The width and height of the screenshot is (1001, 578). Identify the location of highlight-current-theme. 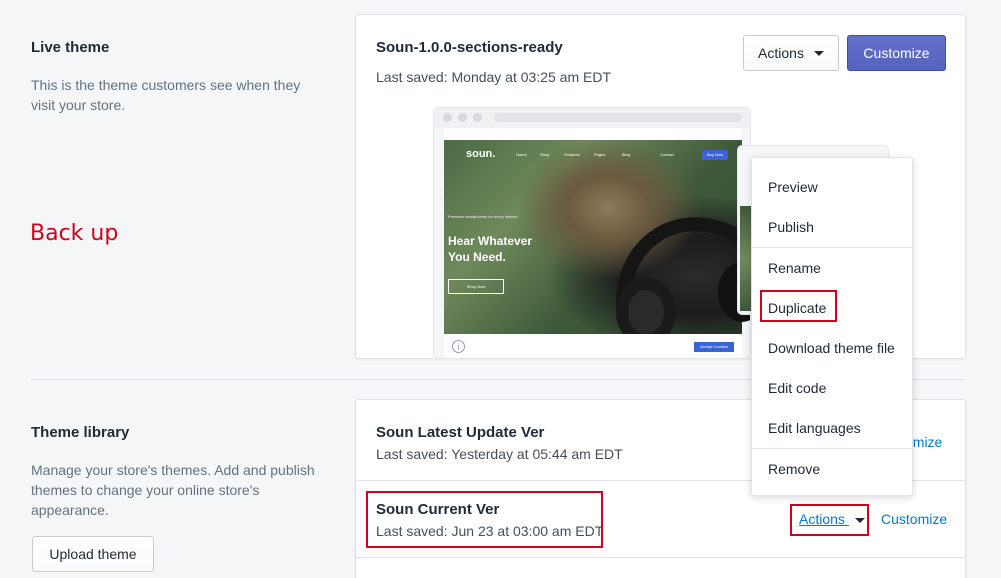
(484, 519).